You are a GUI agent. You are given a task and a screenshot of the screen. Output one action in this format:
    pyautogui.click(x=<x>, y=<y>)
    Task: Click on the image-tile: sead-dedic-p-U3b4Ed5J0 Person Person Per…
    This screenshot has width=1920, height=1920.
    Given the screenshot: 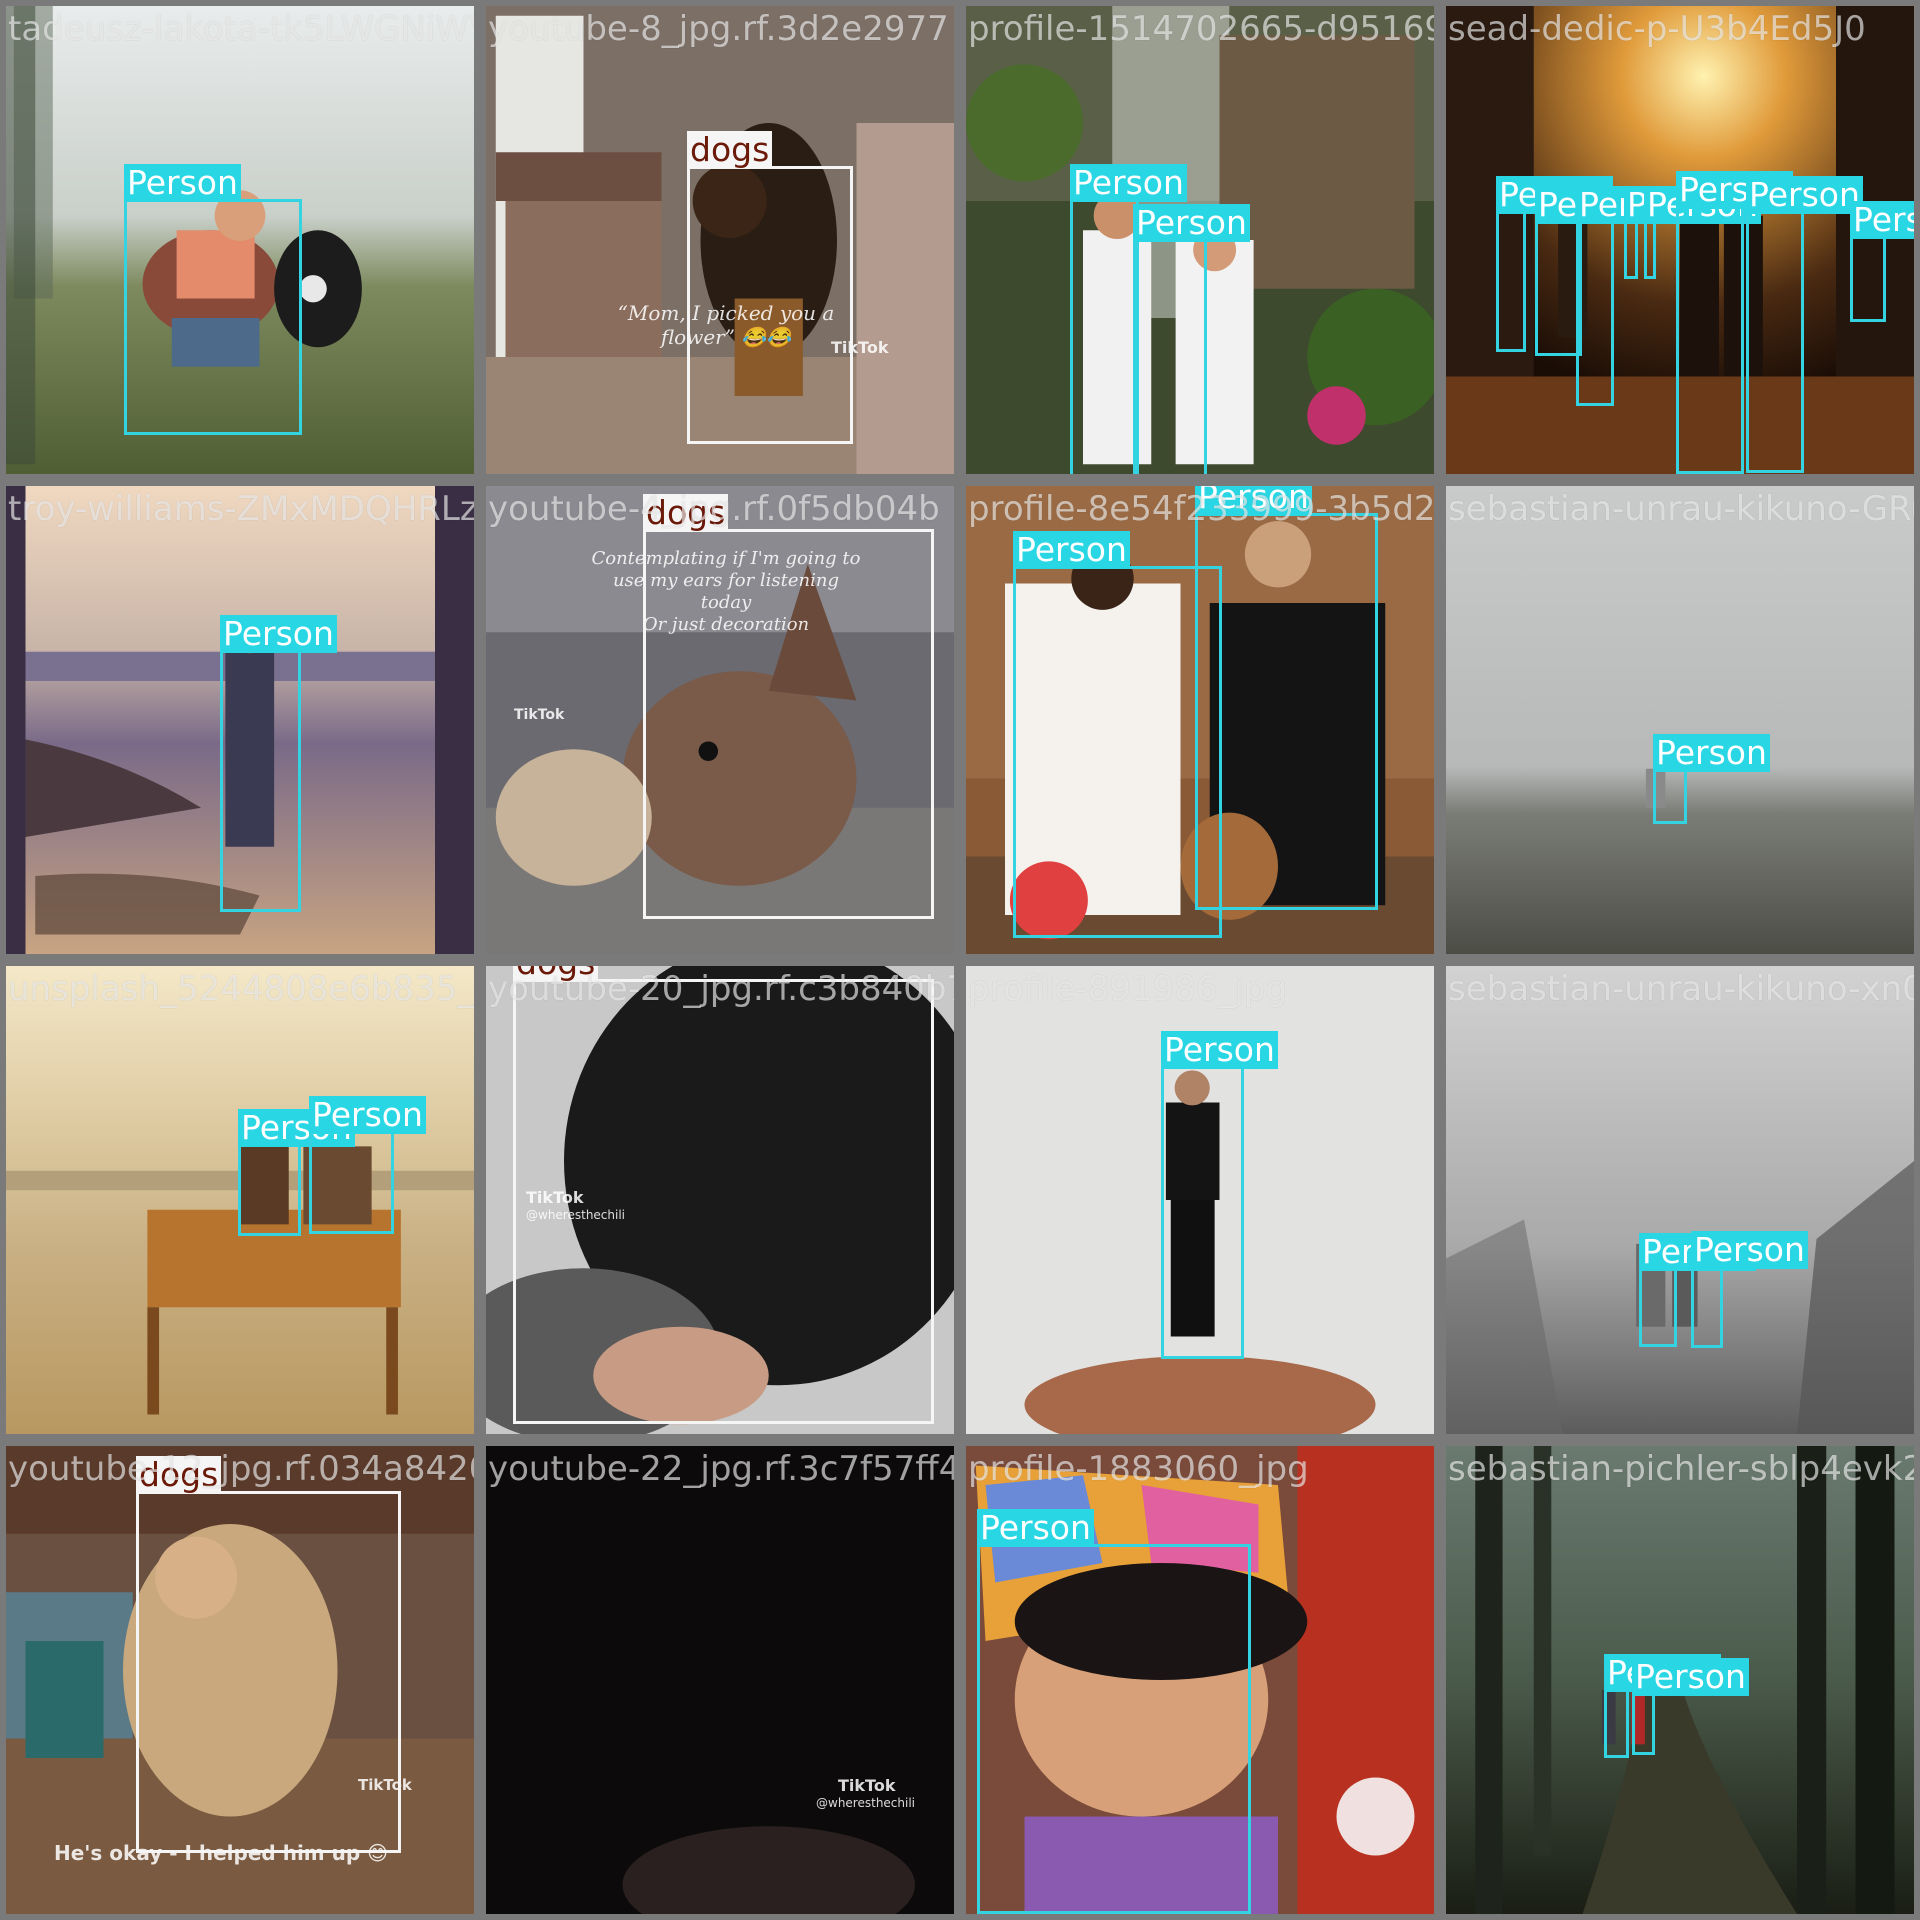 What is the action you would take?
    pyautogui.click(x=1680, y=240)
    